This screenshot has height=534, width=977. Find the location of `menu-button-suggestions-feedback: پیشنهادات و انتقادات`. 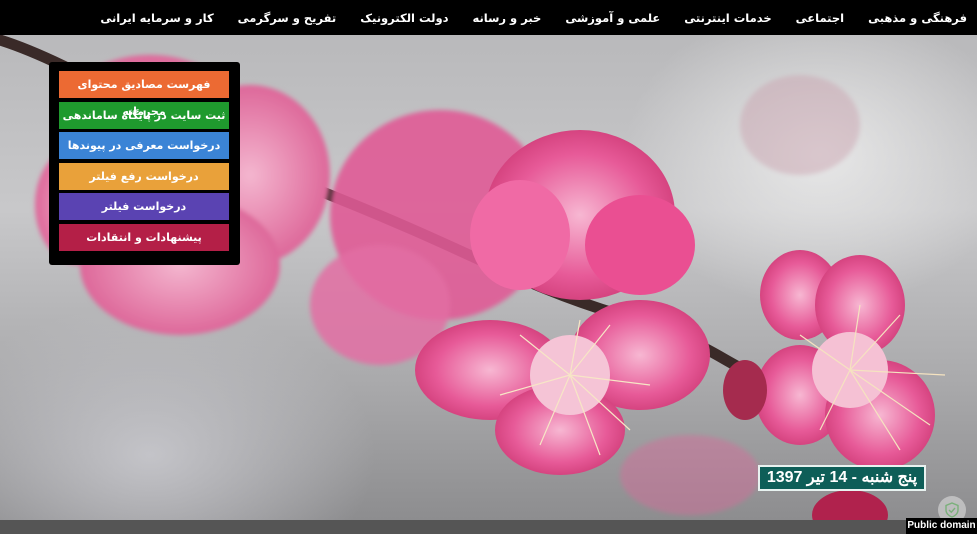

menu-button-suggestions-feedback: پیشنهادات و انتقادات is located at coordinates (144, 237).